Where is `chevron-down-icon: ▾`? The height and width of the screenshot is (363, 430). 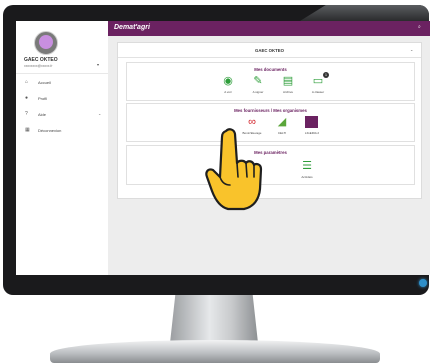 chevron-down-icon: ▾ is located at coordinates (98, 64).